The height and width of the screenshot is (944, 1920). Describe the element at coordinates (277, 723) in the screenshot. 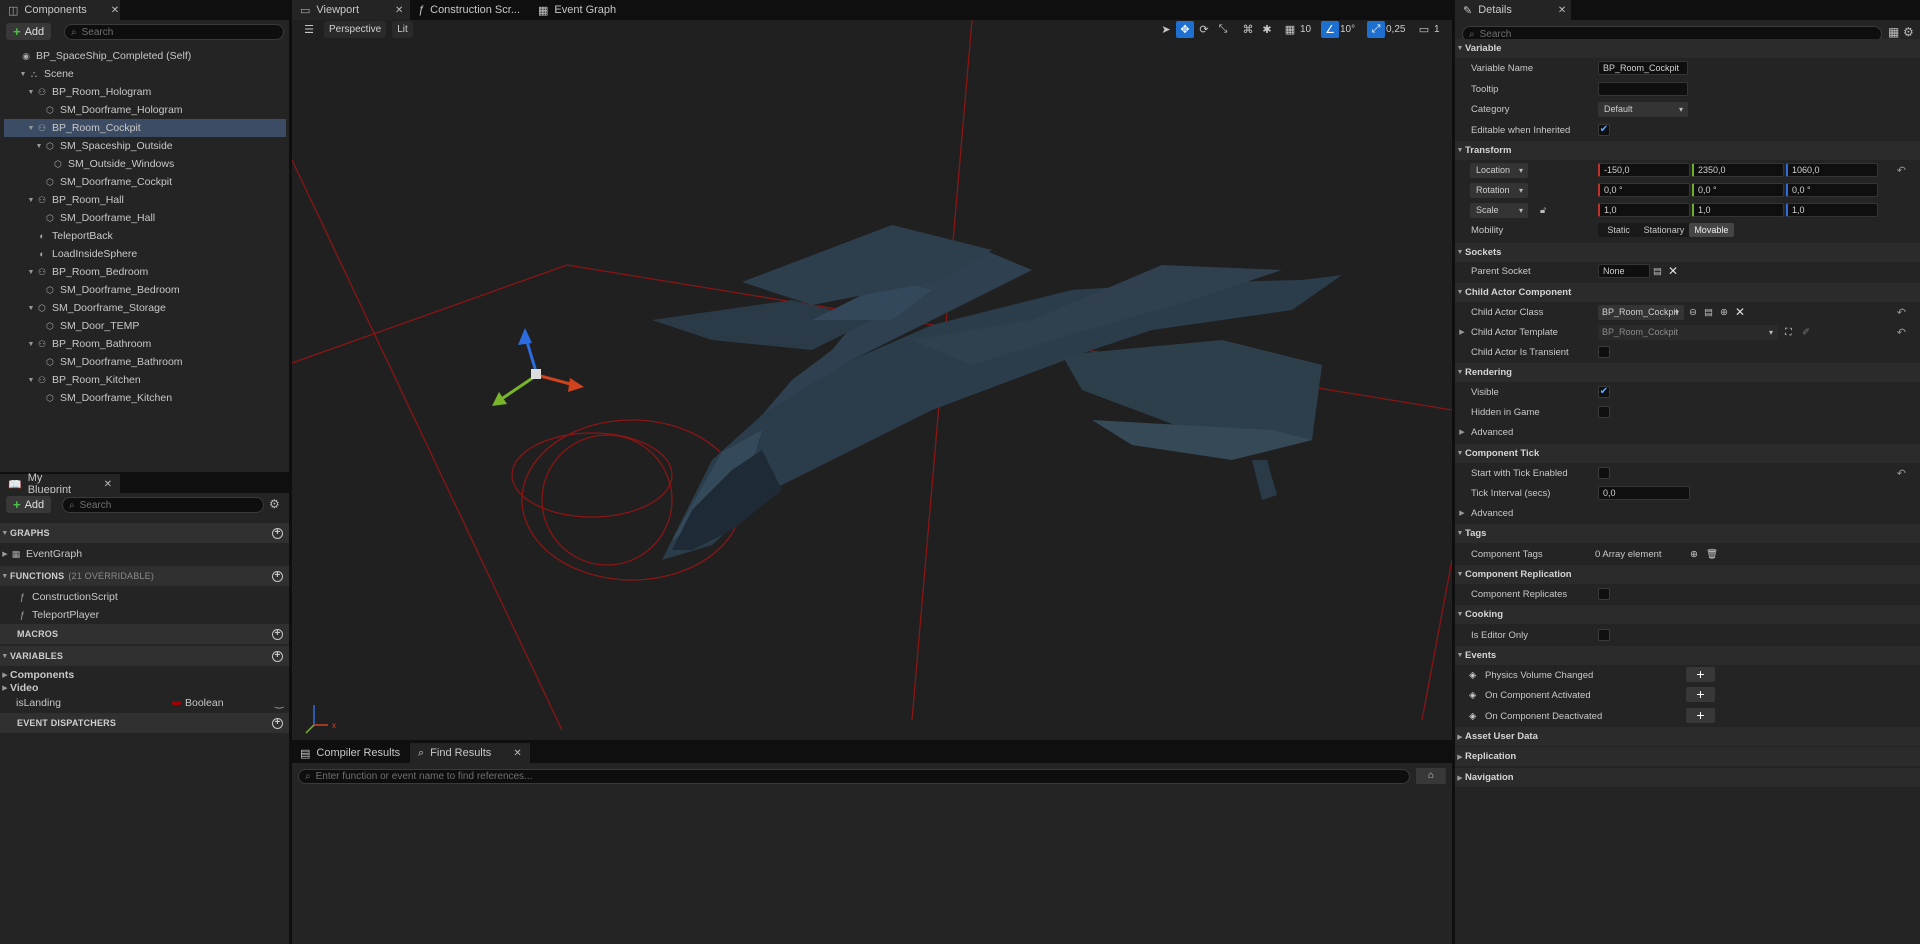

I see `add-dispatcher-icon: +` at that location.